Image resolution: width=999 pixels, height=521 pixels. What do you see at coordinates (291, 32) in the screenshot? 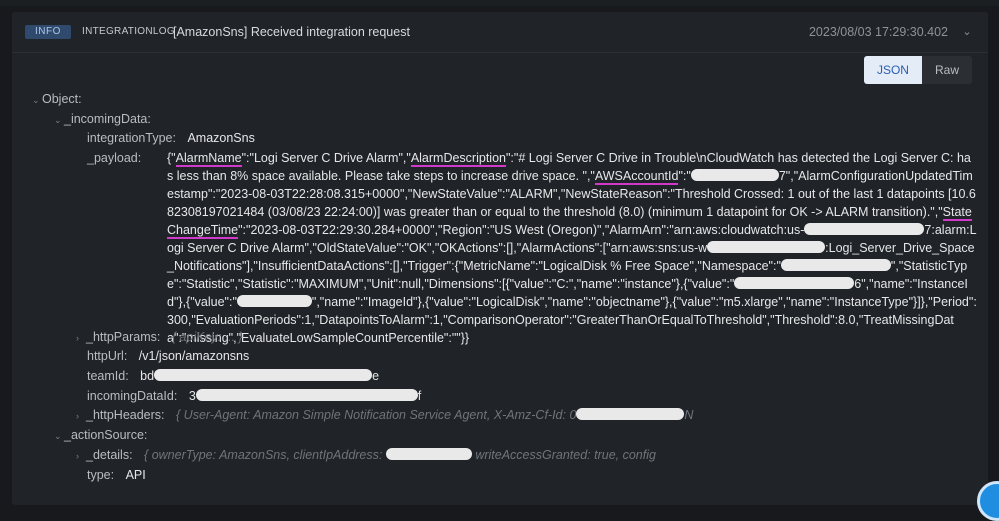
I see `log-message: [AmazonSns] Received integration request` at bounding box center [291, 32].